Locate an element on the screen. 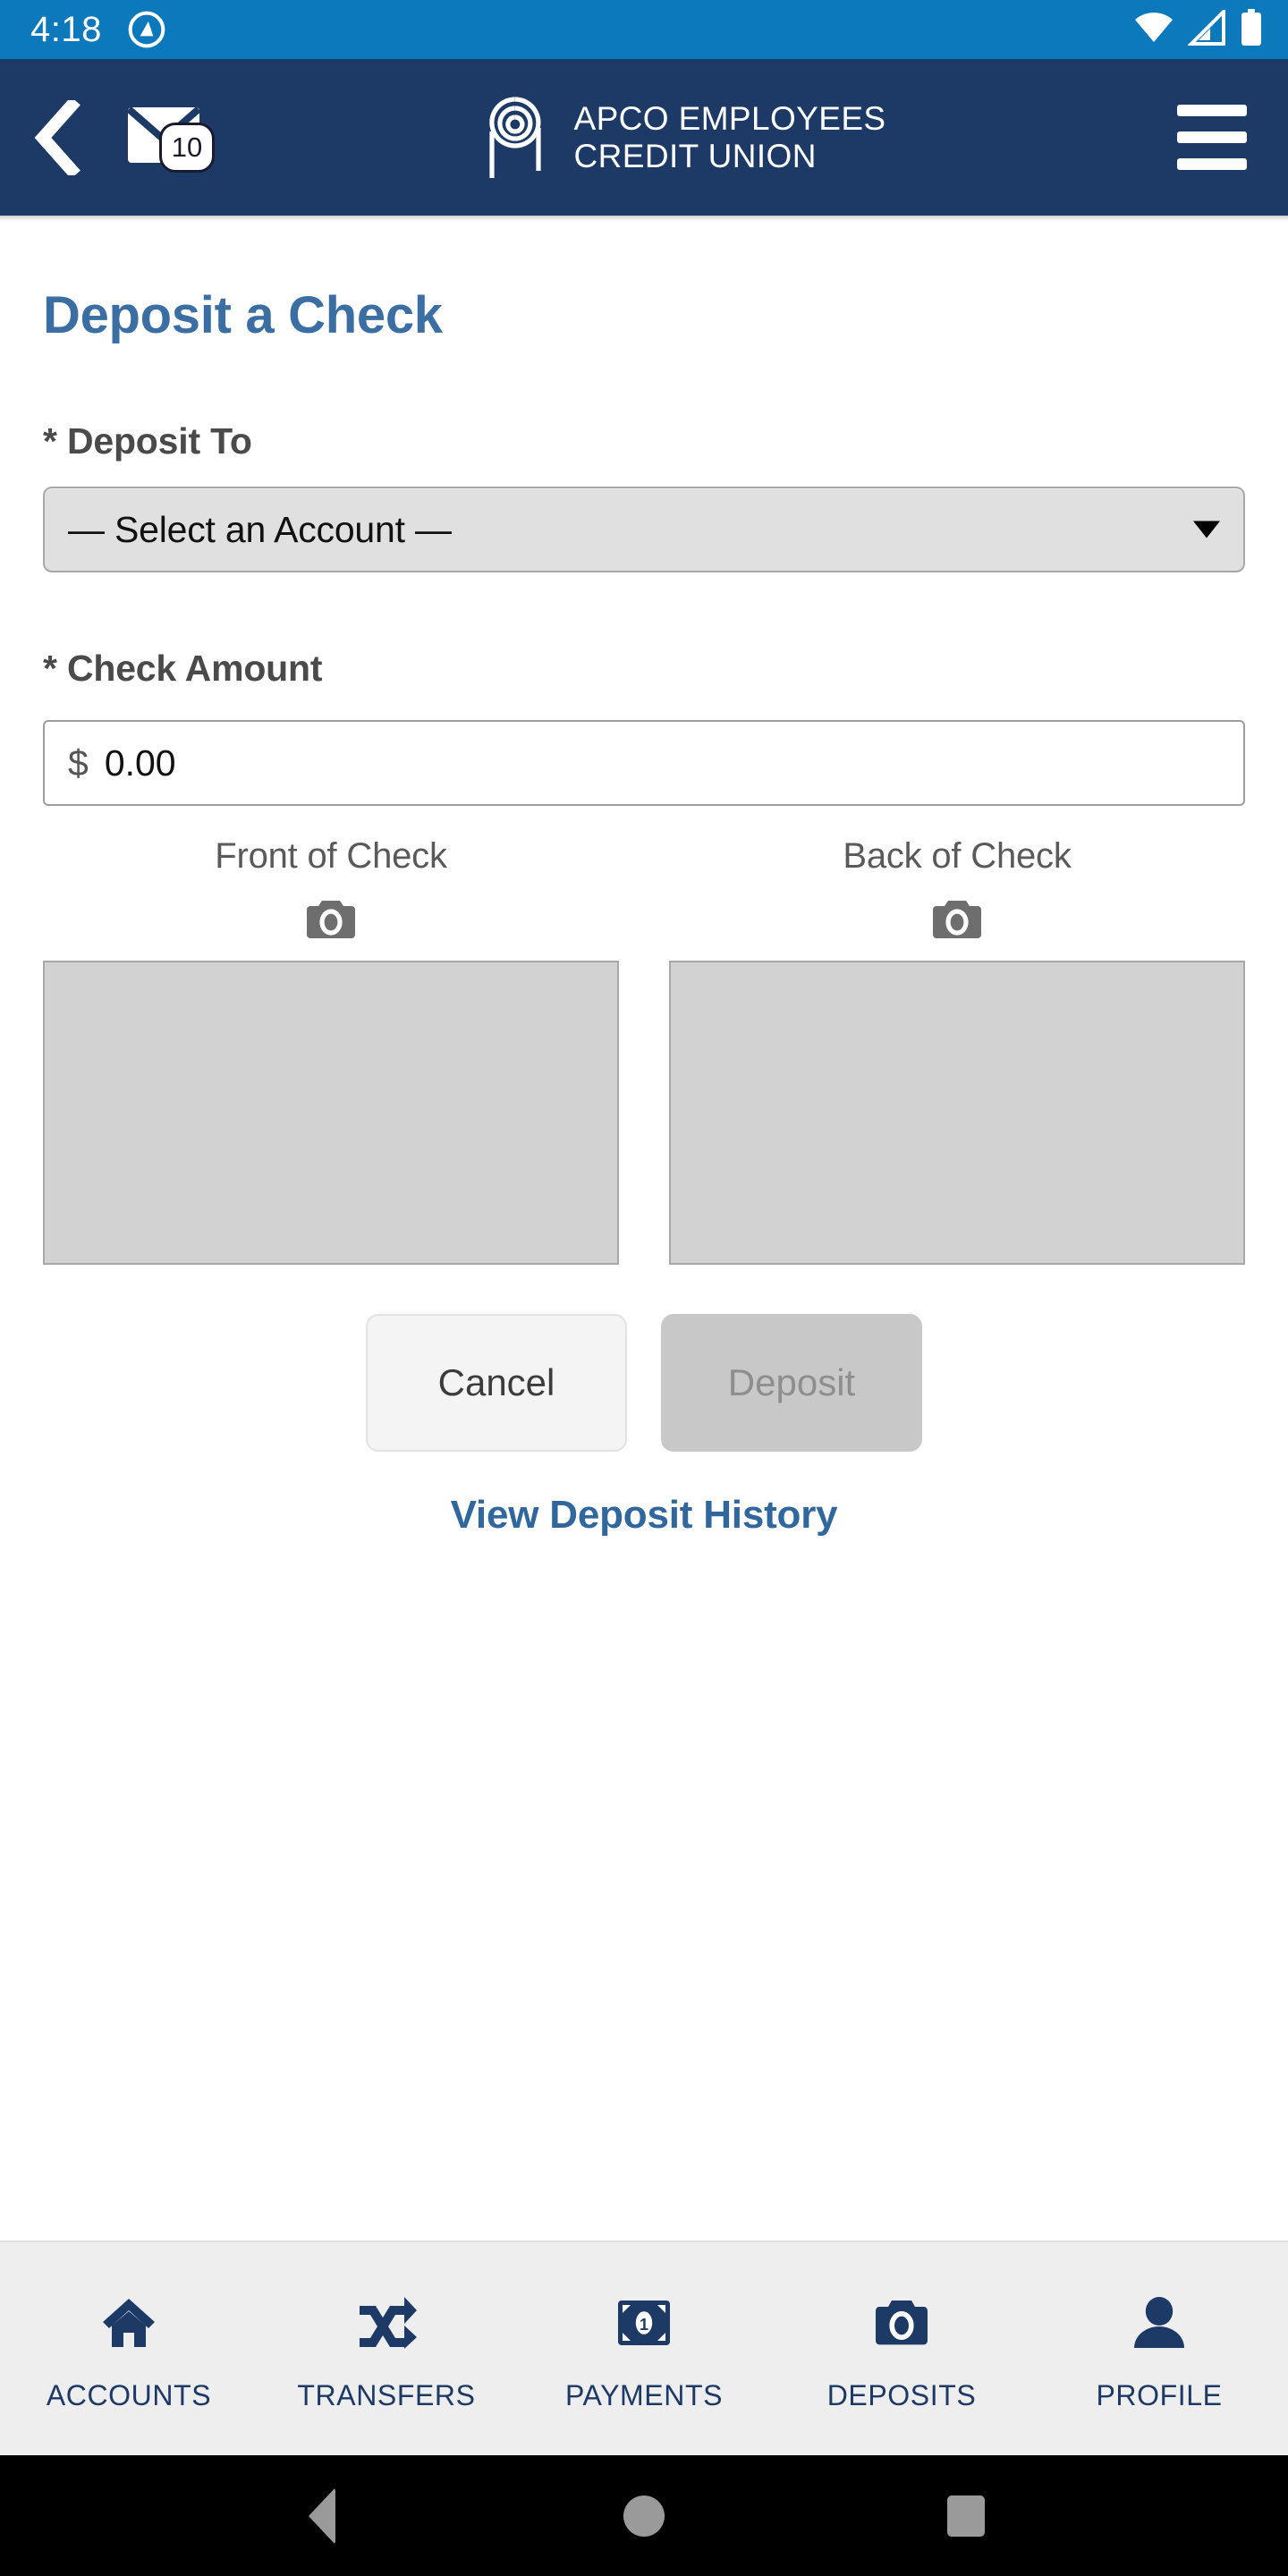 Image resolution: width=1288 pixels, height=2576 pixels. brand-line-2: CREDIT UNION is located at coordinates (695, 155).